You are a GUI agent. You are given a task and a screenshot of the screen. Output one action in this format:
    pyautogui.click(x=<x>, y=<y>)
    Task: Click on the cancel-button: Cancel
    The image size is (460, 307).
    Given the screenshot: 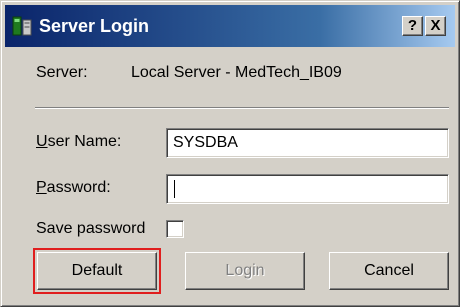 What is the action you would take?
    pyautogui.click(x=389, y=271)
    